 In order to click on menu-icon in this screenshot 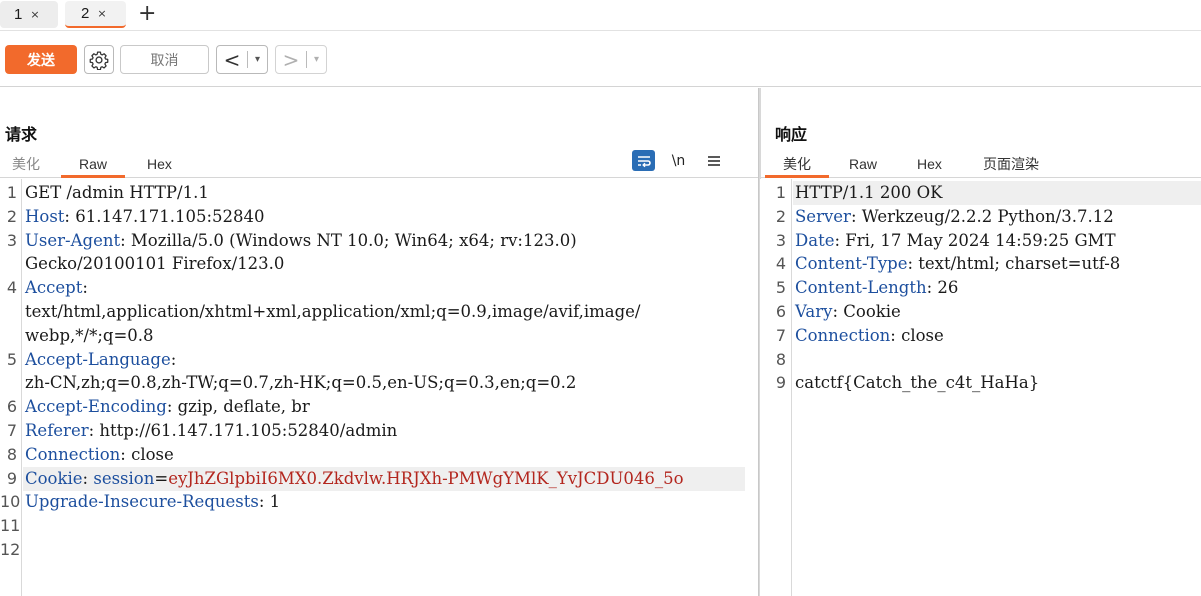, I will do `click(713, 160)`.